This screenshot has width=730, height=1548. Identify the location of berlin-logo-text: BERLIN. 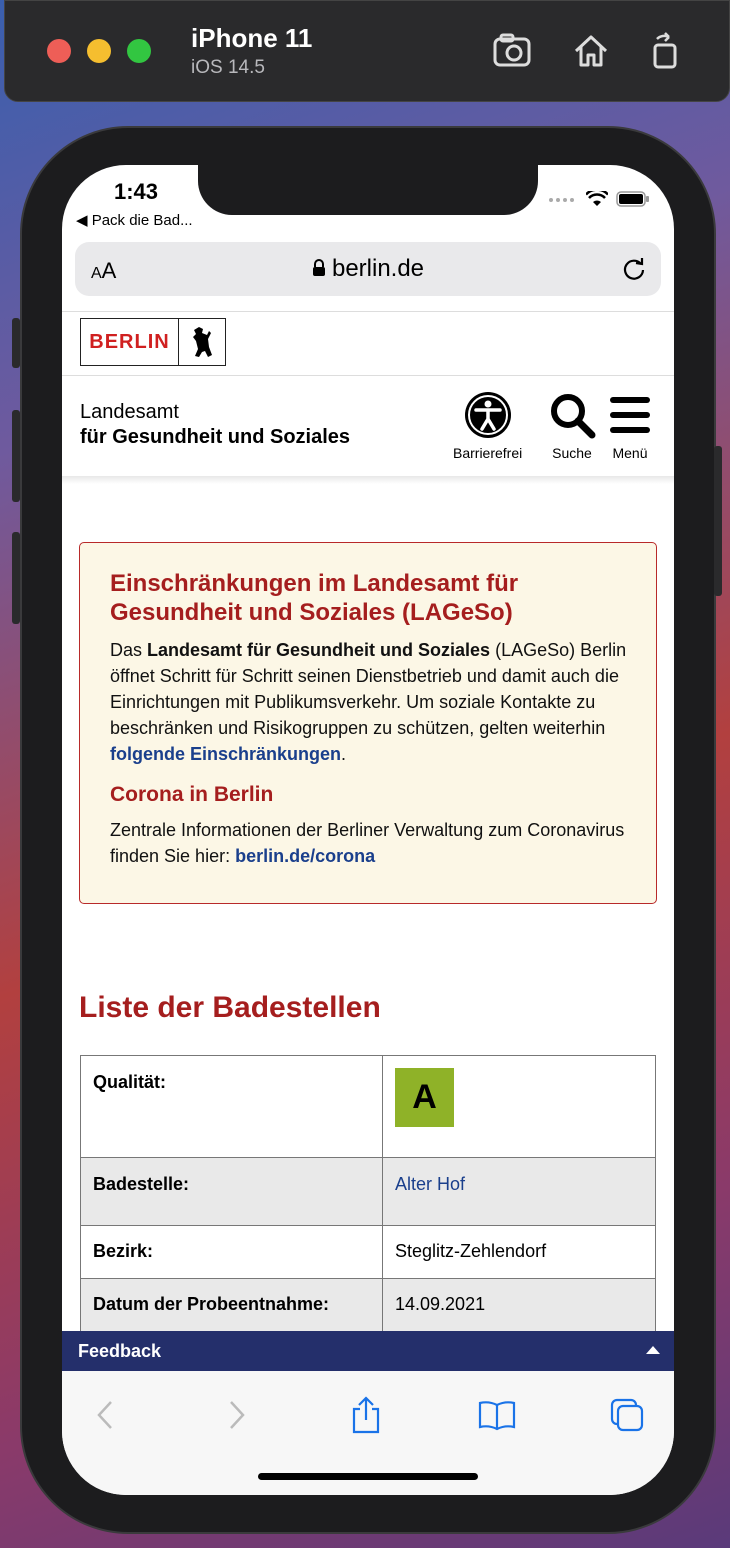
(130, 342).